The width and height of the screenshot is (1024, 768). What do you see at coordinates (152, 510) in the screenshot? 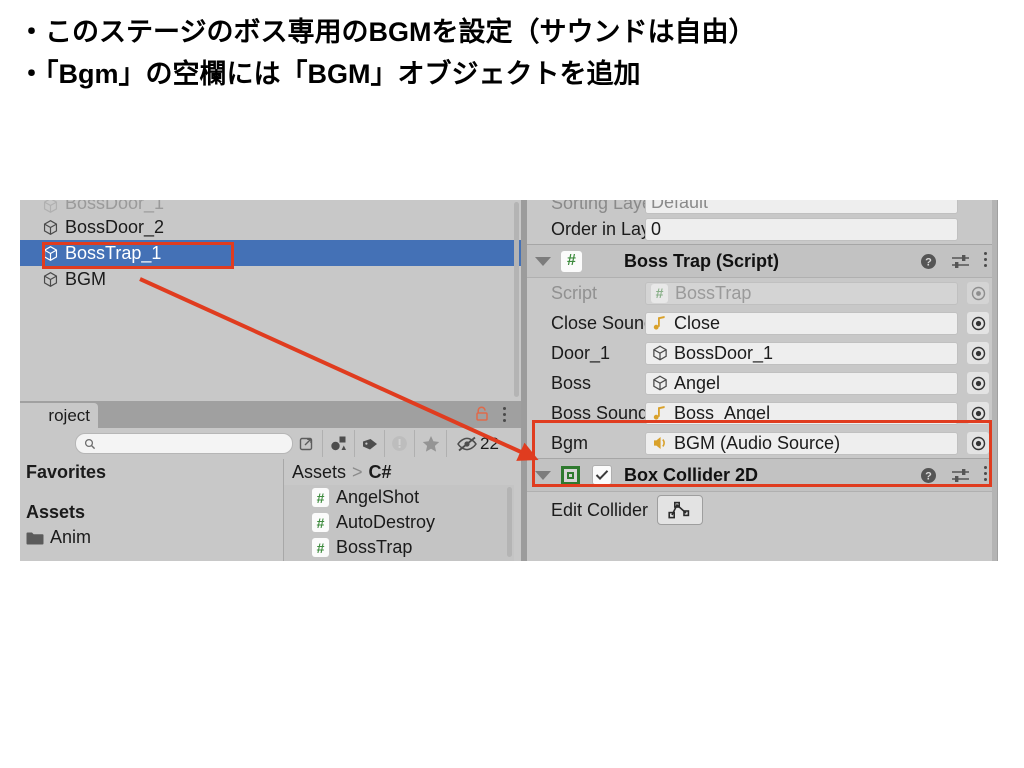
I see `project-tree-column: Favorites Assets Anim` at bounding box center [152, 510].